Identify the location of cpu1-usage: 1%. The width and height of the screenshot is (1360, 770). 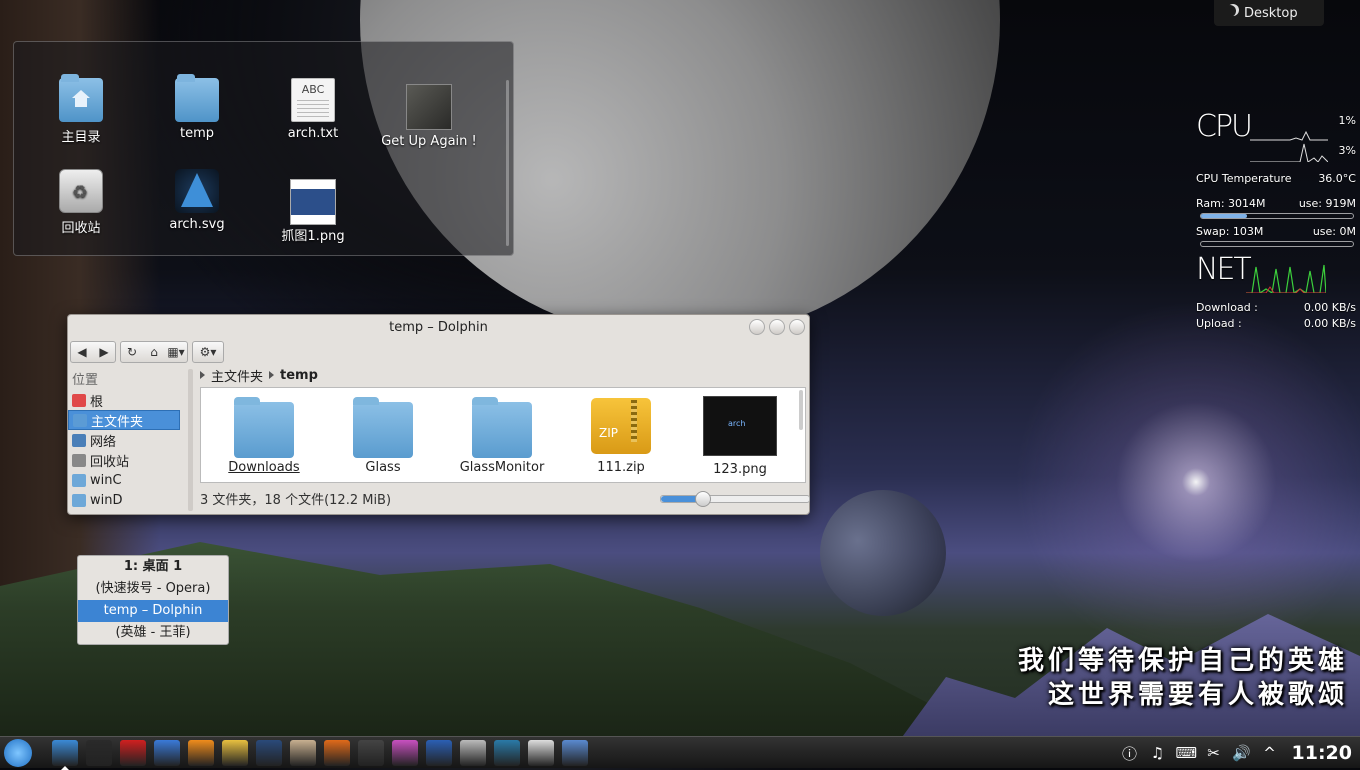
(1347, 120).